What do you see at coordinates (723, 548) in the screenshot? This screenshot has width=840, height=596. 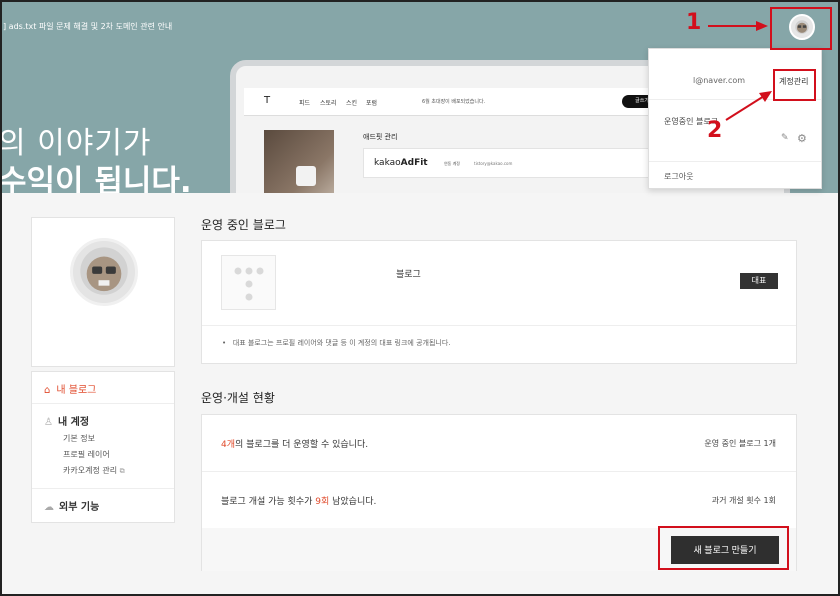 I see `annotation-box-new-blog` at bounding box center [723, 548].